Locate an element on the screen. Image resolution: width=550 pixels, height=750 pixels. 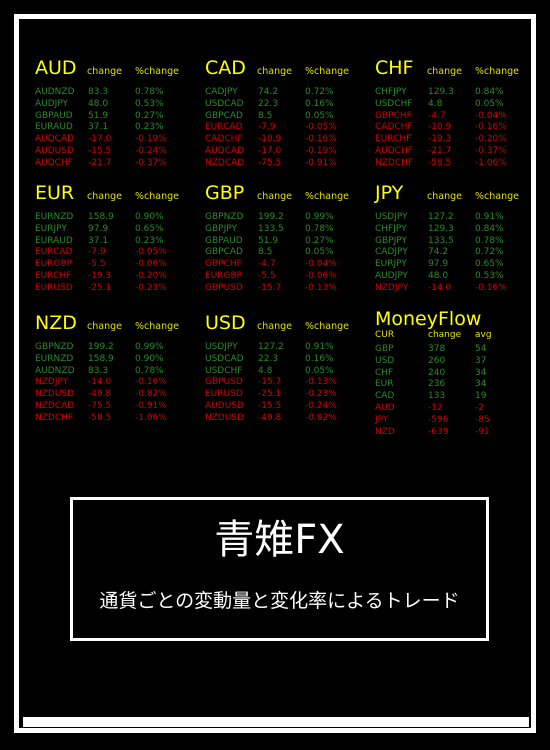
change: 97.9 is located at coordinates (438, 264).